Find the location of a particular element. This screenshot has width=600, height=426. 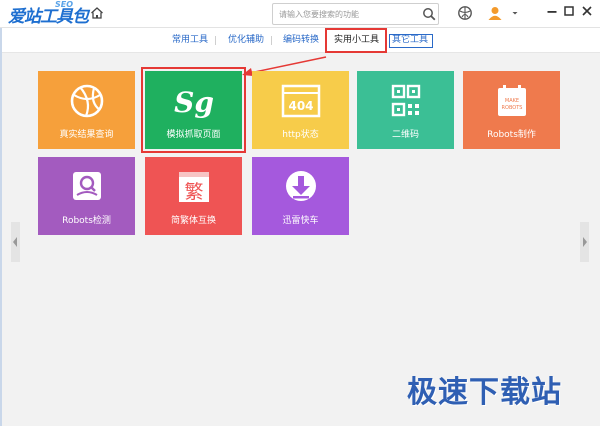

tile-robots-check: Robots检测 is located at coordinates (86, 196).